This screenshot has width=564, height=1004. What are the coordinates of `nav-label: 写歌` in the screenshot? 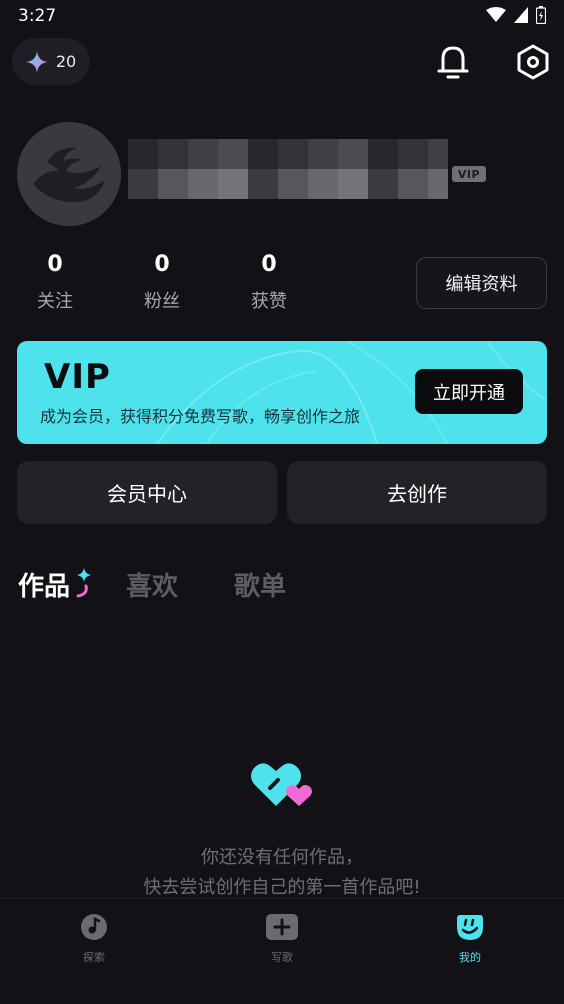 It's located at (282, 957).